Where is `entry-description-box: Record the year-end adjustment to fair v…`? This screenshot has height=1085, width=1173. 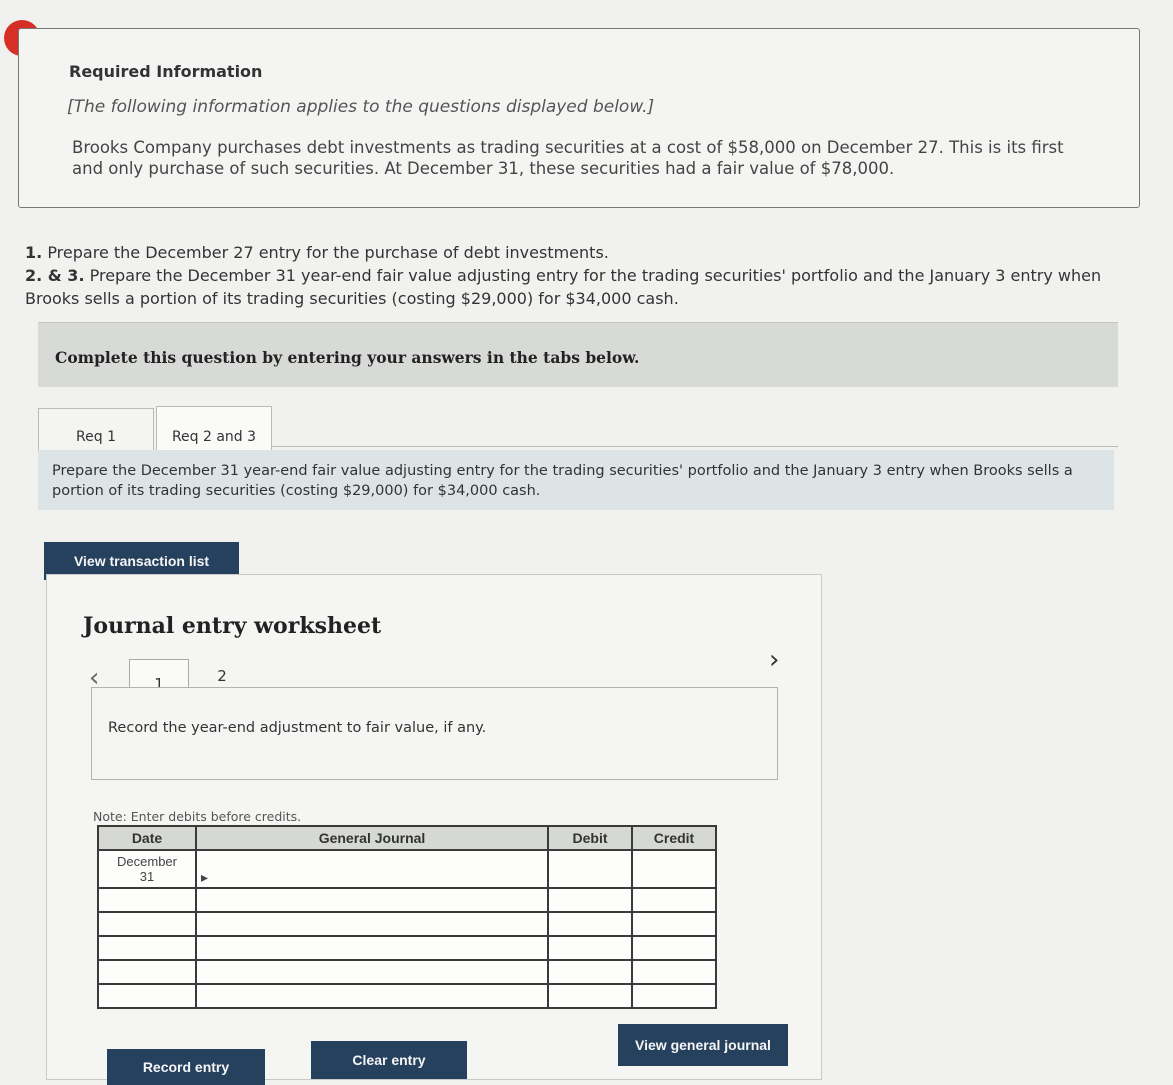
entry-description-box: Record the year-end adjustment to fair v… is located at coordinates (434, 733).